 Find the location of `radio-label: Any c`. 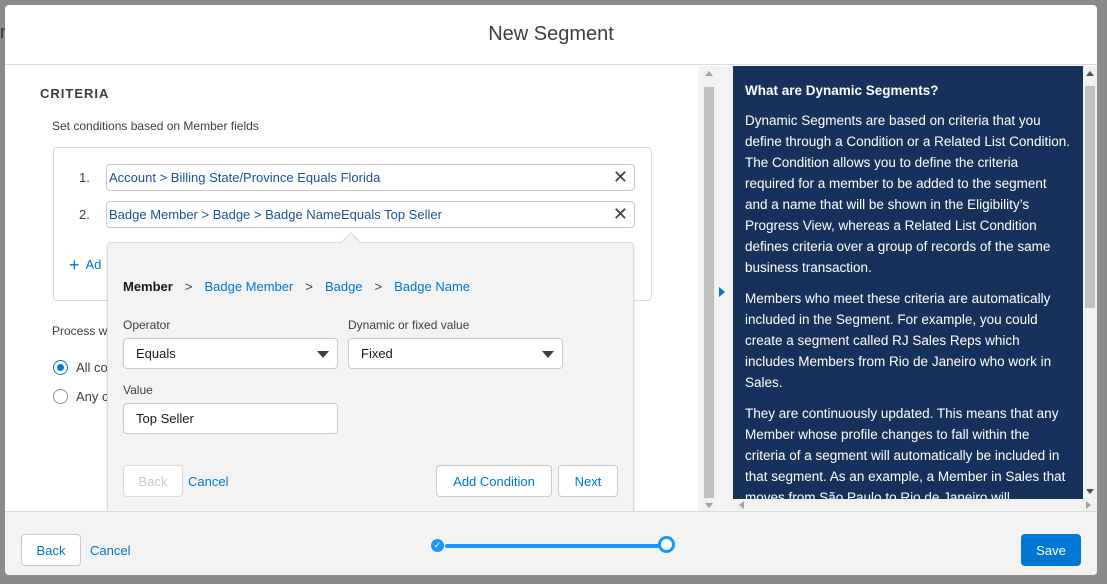

radio-label: Any c is located at coordinates (92, 396).